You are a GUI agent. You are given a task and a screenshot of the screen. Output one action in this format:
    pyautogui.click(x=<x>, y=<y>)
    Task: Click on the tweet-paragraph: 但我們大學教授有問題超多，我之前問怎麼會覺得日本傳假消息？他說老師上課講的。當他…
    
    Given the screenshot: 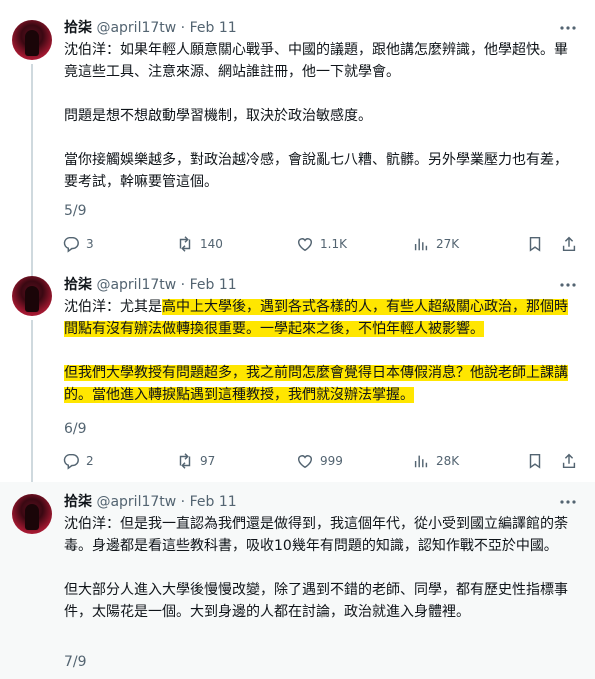 What is the action you would take?
    pyautogui.click(x=321, y=384)
    